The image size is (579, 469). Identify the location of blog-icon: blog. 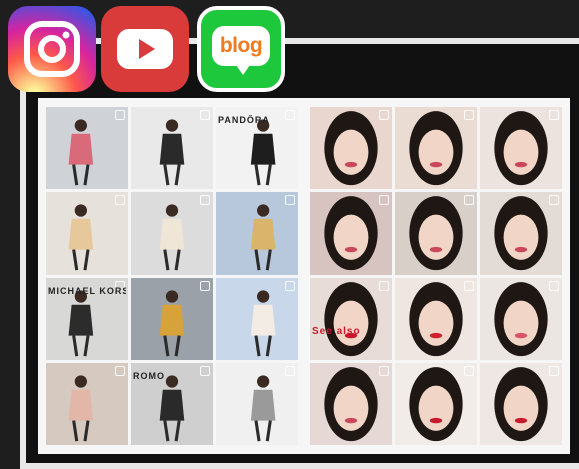
(241, 49).